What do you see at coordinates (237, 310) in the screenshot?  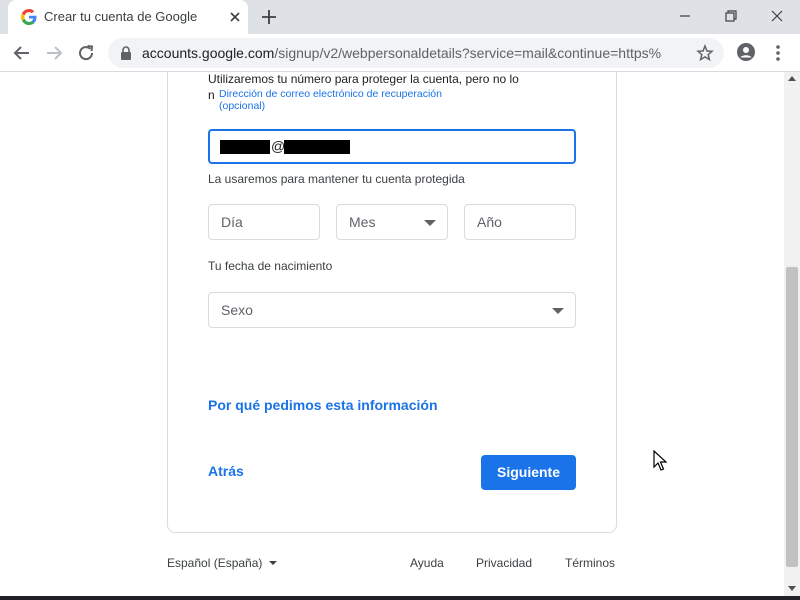 I see `gender-placeholder: Sexo` at bounding box center [237, 310].